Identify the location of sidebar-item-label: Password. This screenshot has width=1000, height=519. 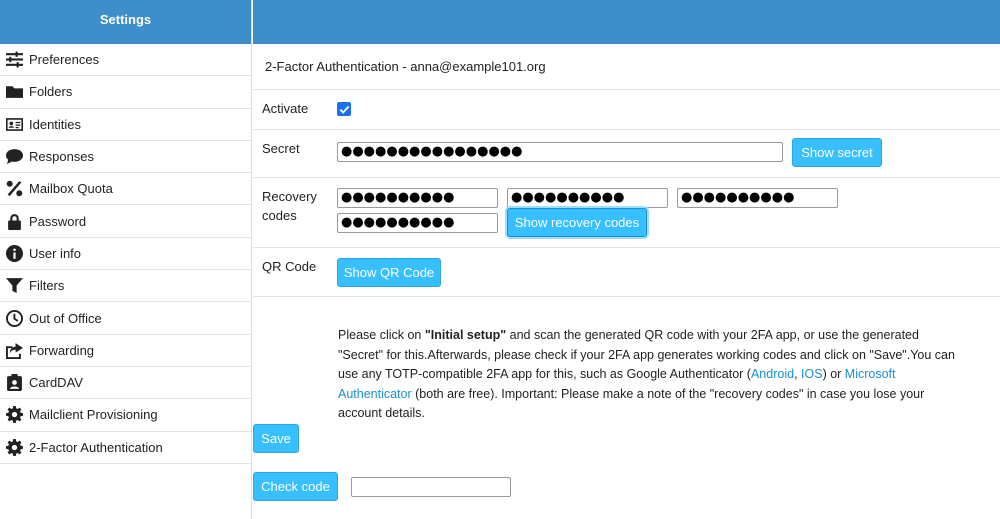
(58, 221).